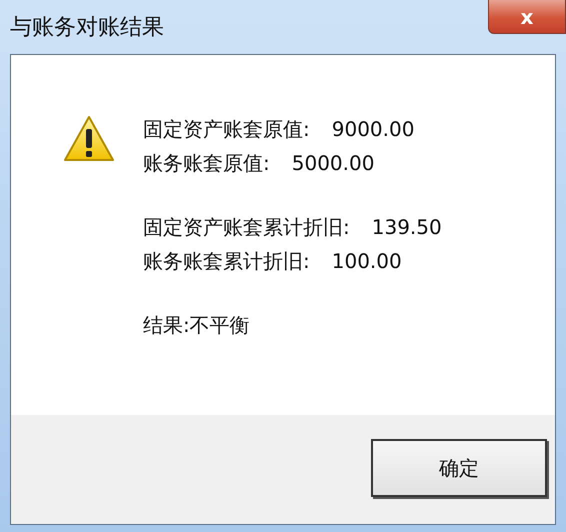 Image resolution: width=566 pixels, height=532 pixels. Describe the element at coordinates (459, 468) in the screenshot. I see `ok-button: 确定` at that location.